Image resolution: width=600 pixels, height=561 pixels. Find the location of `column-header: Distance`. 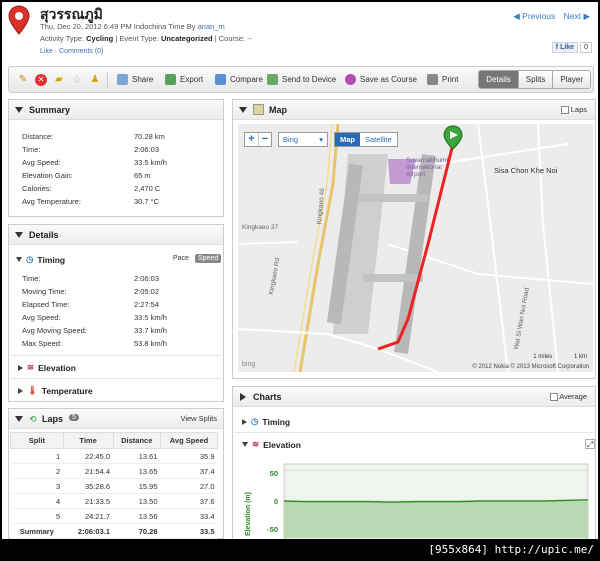

column-header: Distance is located at coordinates (137, 440).